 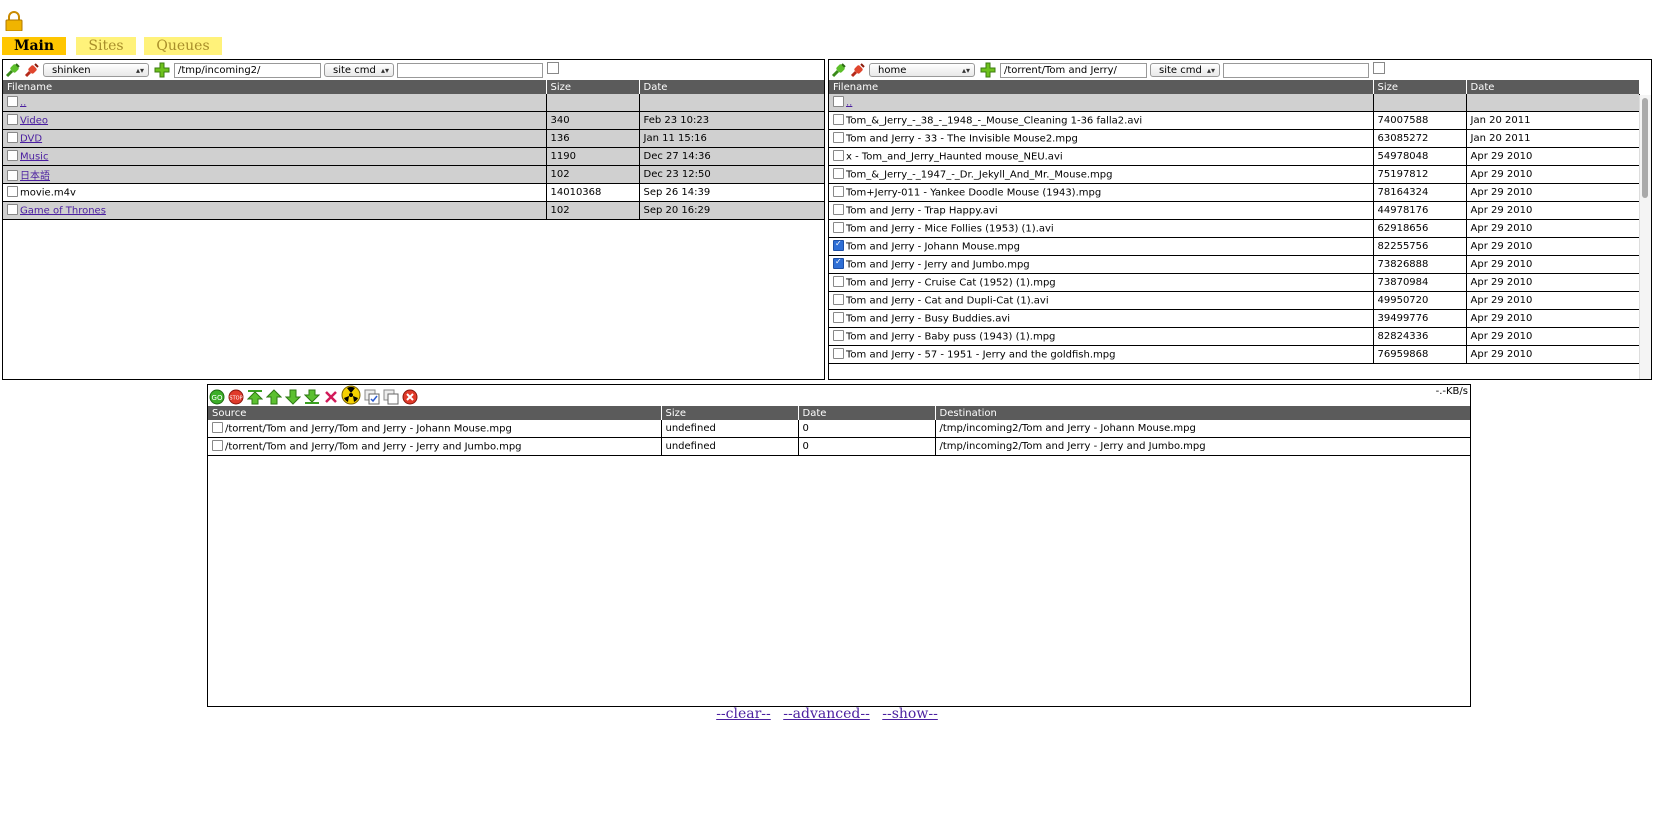 I want to click on nuke-icon, so click(x=351, y=395).